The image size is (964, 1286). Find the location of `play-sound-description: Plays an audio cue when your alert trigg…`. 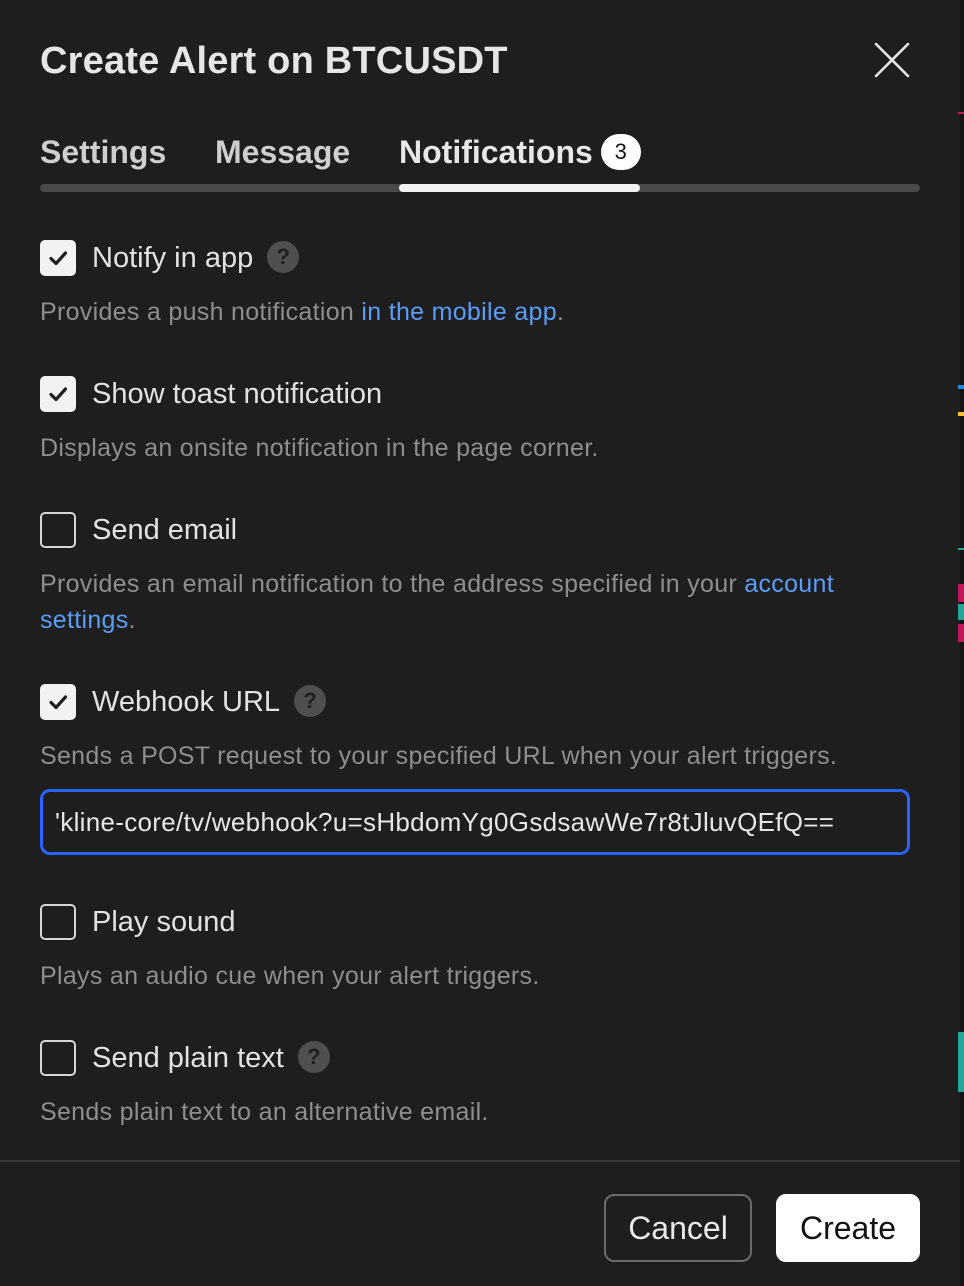

play-sound-description: Plays an audio cue when your alert trigg… is located at coordinates (290, 976).